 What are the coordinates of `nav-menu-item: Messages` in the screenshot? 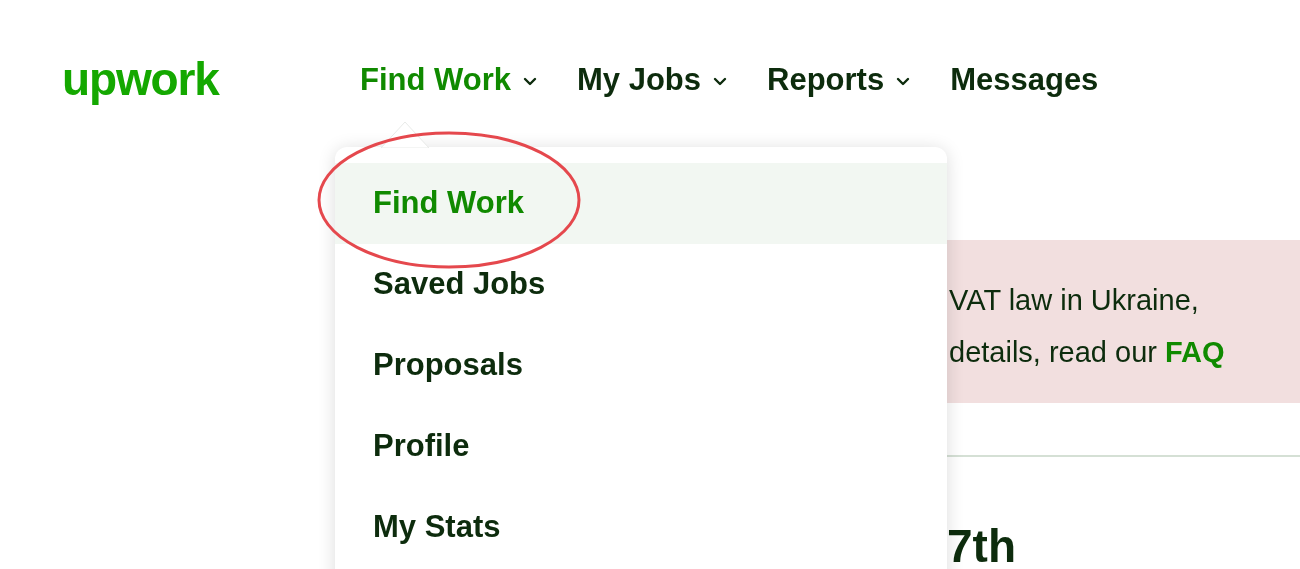 It's located at (1024, 80).